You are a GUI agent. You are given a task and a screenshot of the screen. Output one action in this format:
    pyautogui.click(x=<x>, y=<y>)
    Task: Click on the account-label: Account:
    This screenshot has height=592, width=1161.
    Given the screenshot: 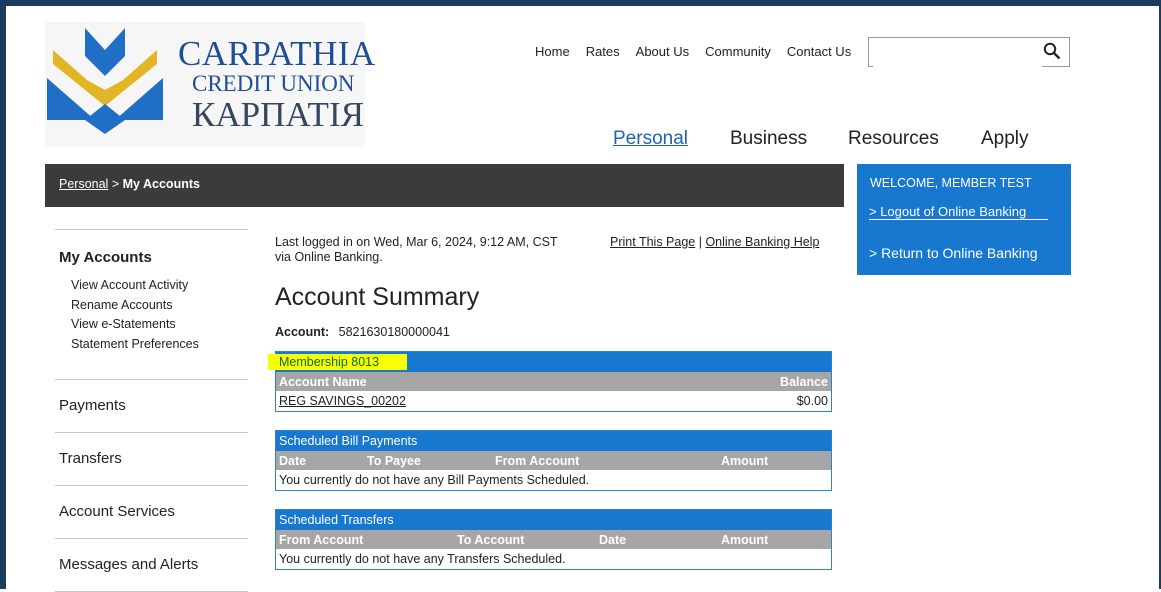 What is the action you would take?
    pyautogui.click(x=302, y=332)
    